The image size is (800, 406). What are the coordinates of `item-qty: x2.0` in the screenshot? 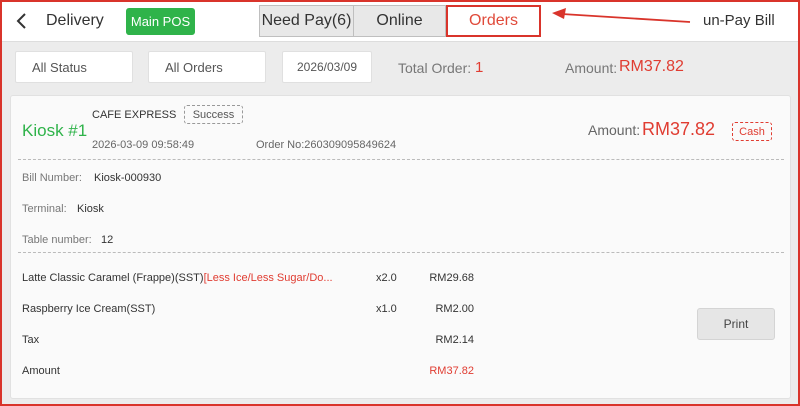 It's located at (386, 278).